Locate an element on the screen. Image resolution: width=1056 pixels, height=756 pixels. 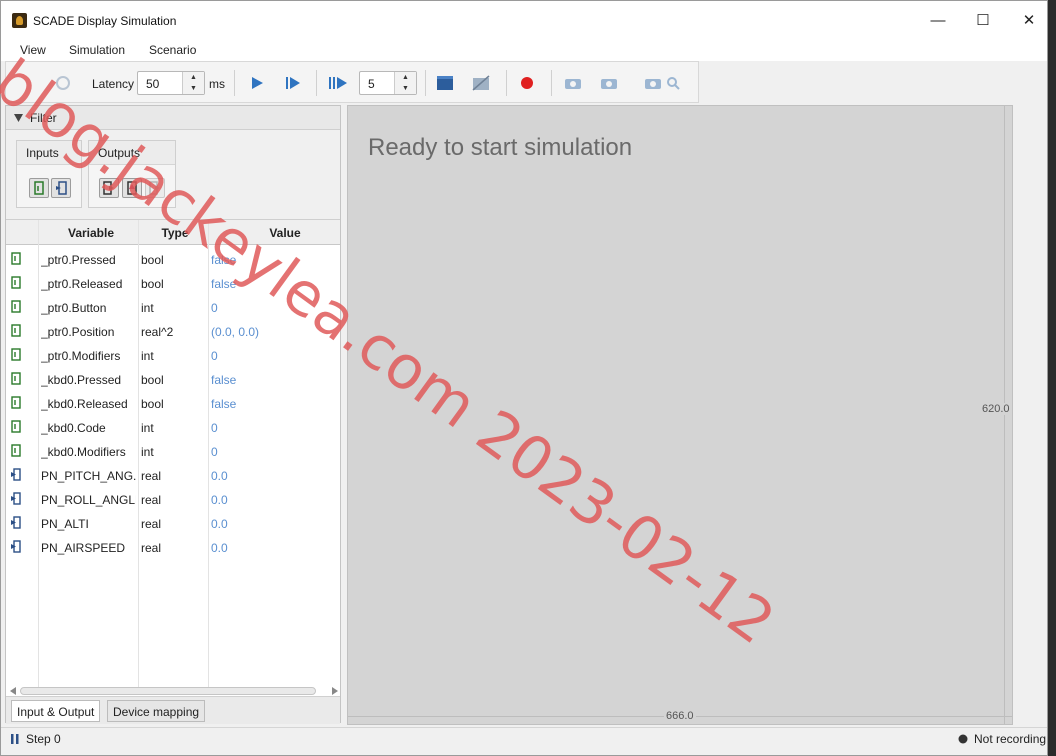
filter-output-event-button is located at coordinates (132, 188).